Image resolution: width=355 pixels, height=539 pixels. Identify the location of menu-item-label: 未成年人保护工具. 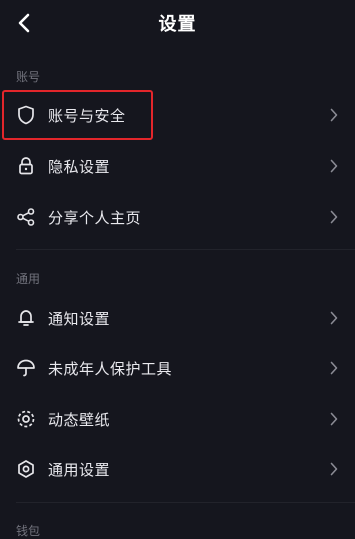
(110, 369).